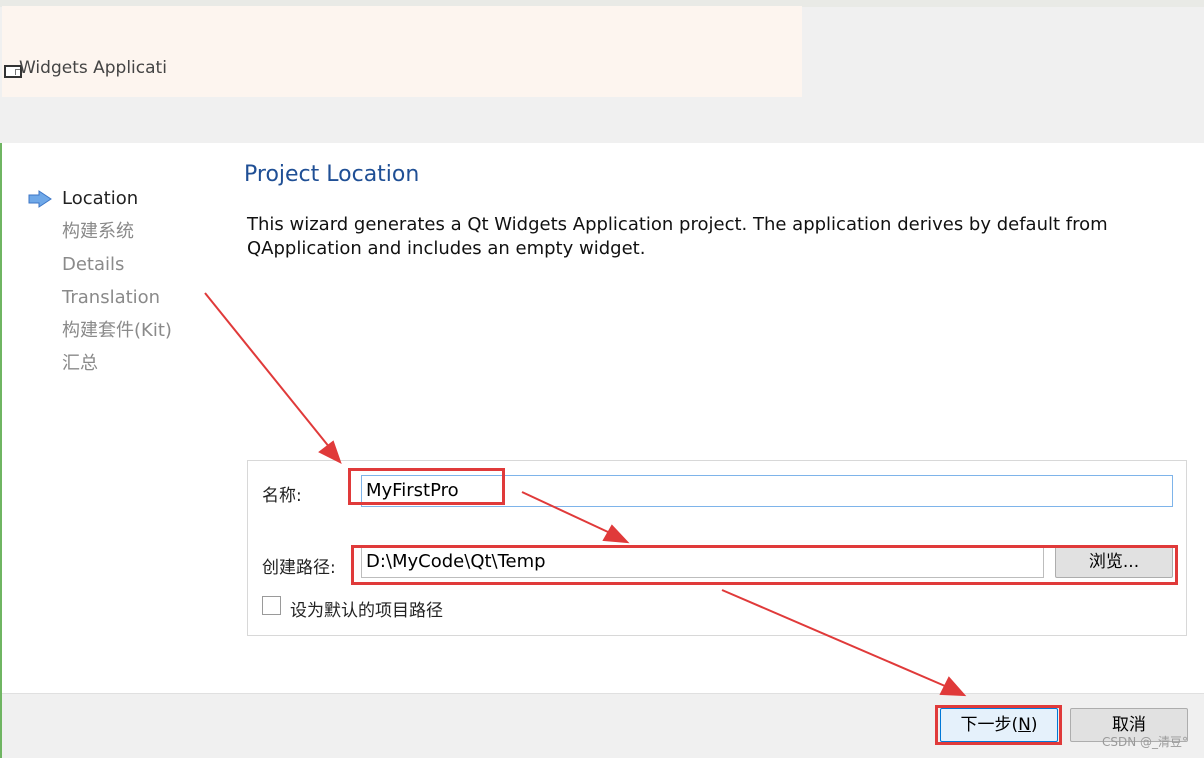 This screenshot has height=758, width=1204. What do you see at coordinates (332, 174) in the screenshot?
I see `page-title: Project Location` at bounding box center [332, 174].